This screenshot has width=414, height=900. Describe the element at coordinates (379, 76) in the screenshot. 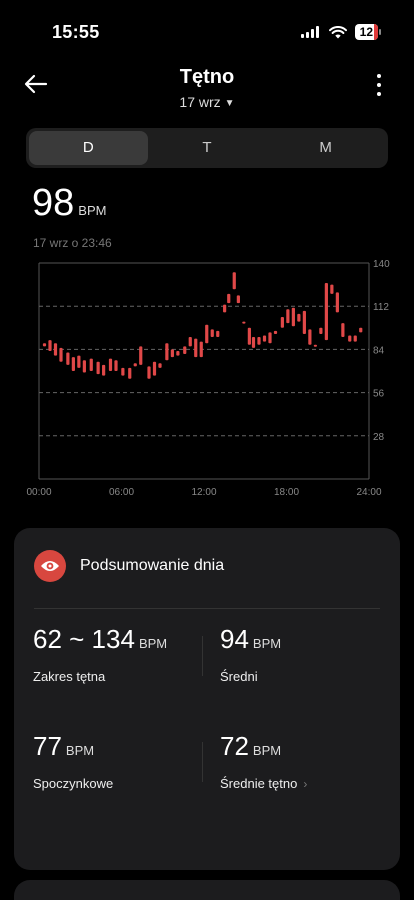

I see `more-vertical-icon` at that location.